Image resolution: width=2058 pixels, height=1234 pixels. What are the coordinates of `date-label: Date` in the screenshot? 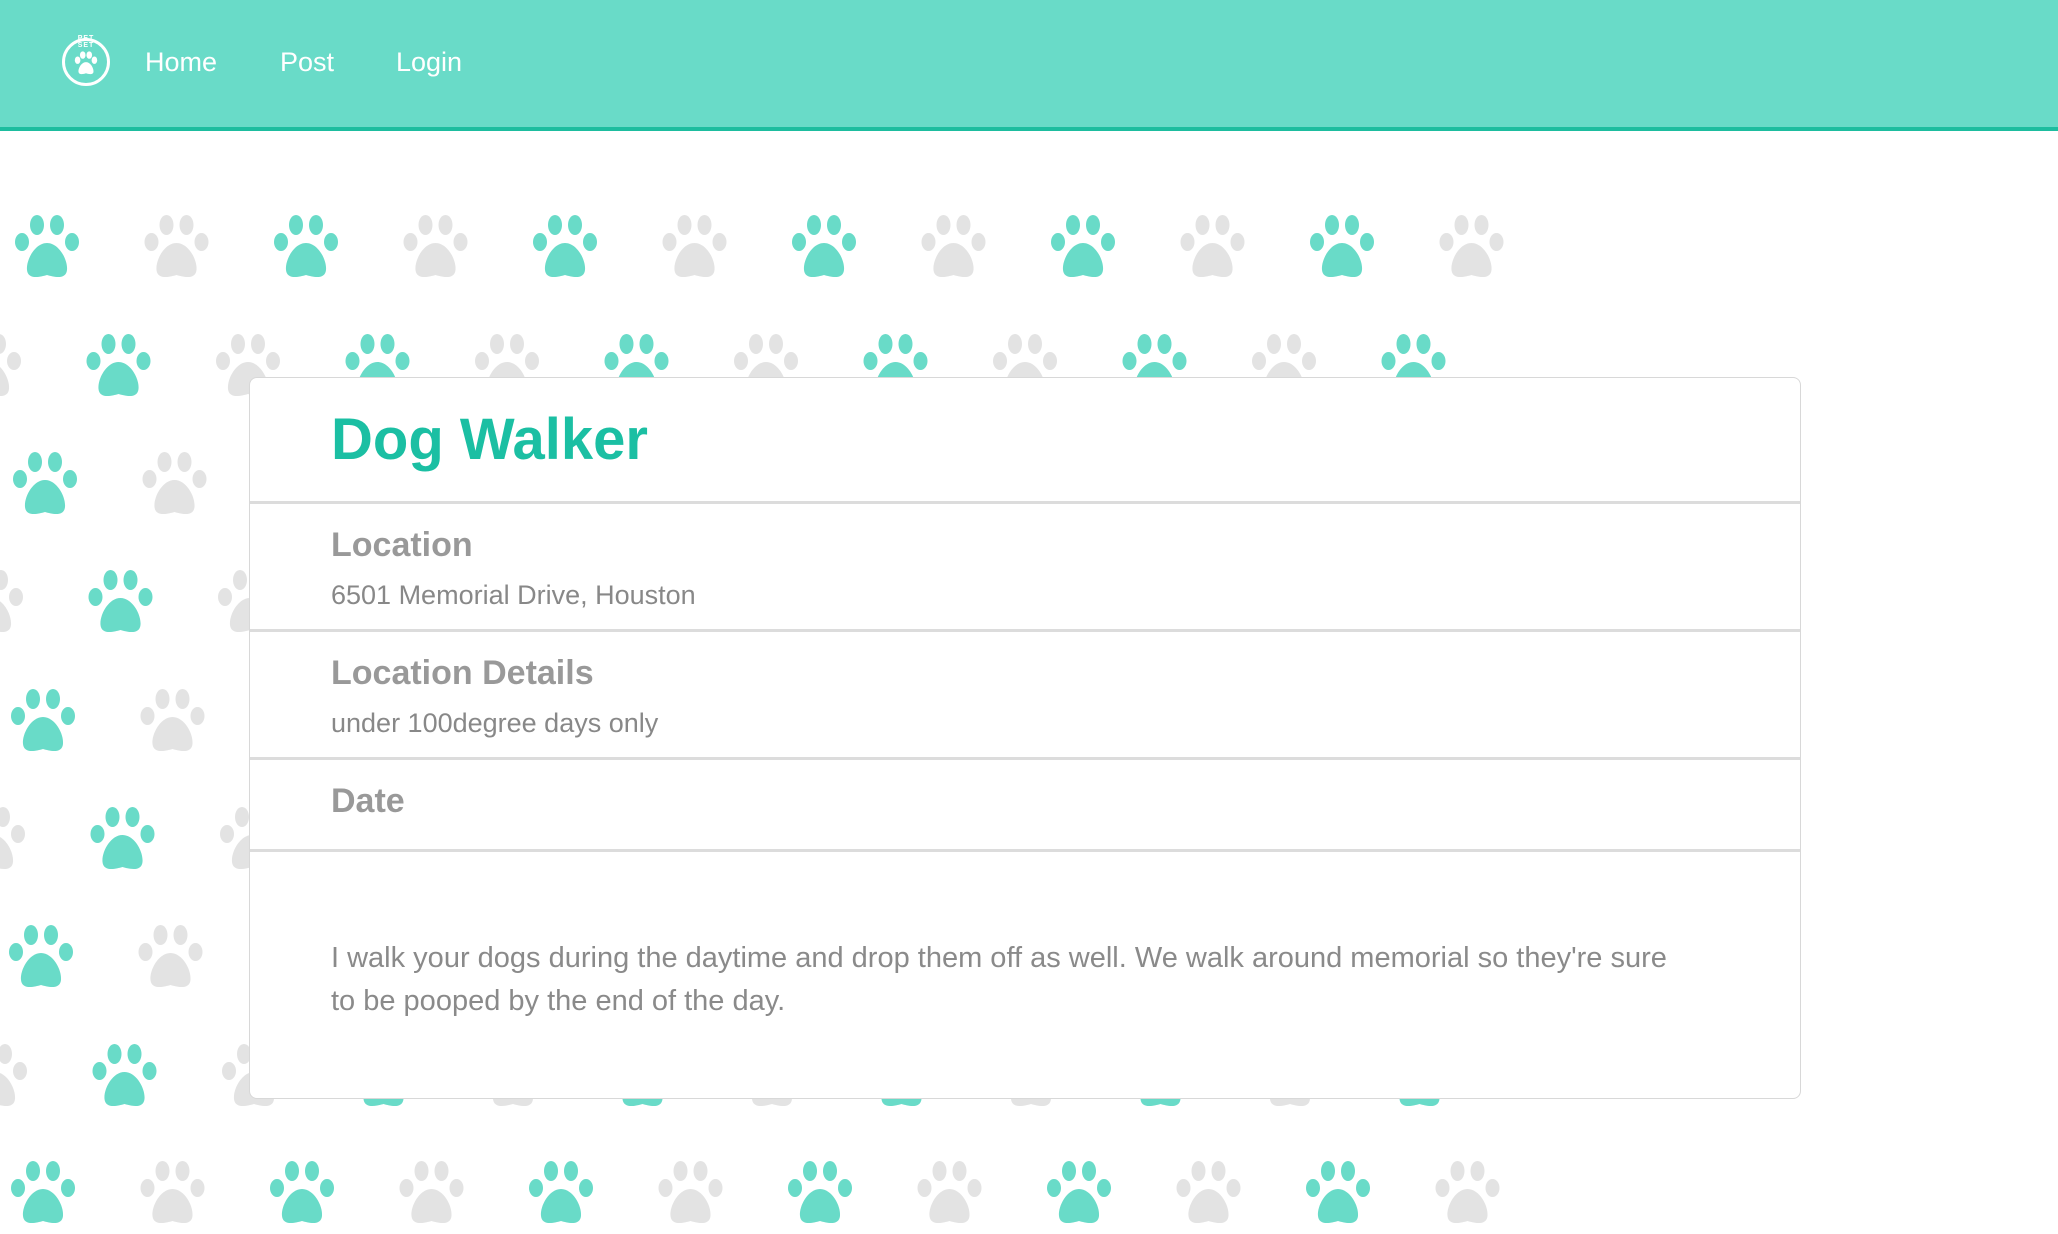 It's located at (368, 801).